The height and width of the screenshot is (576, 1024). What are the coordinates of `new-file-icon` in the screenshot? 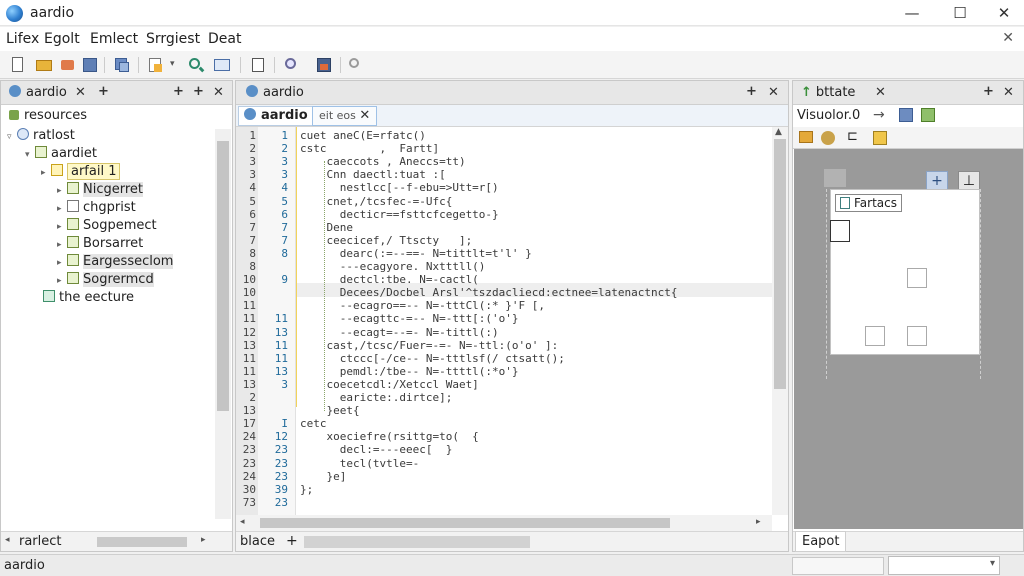 It's located at (18, 65).